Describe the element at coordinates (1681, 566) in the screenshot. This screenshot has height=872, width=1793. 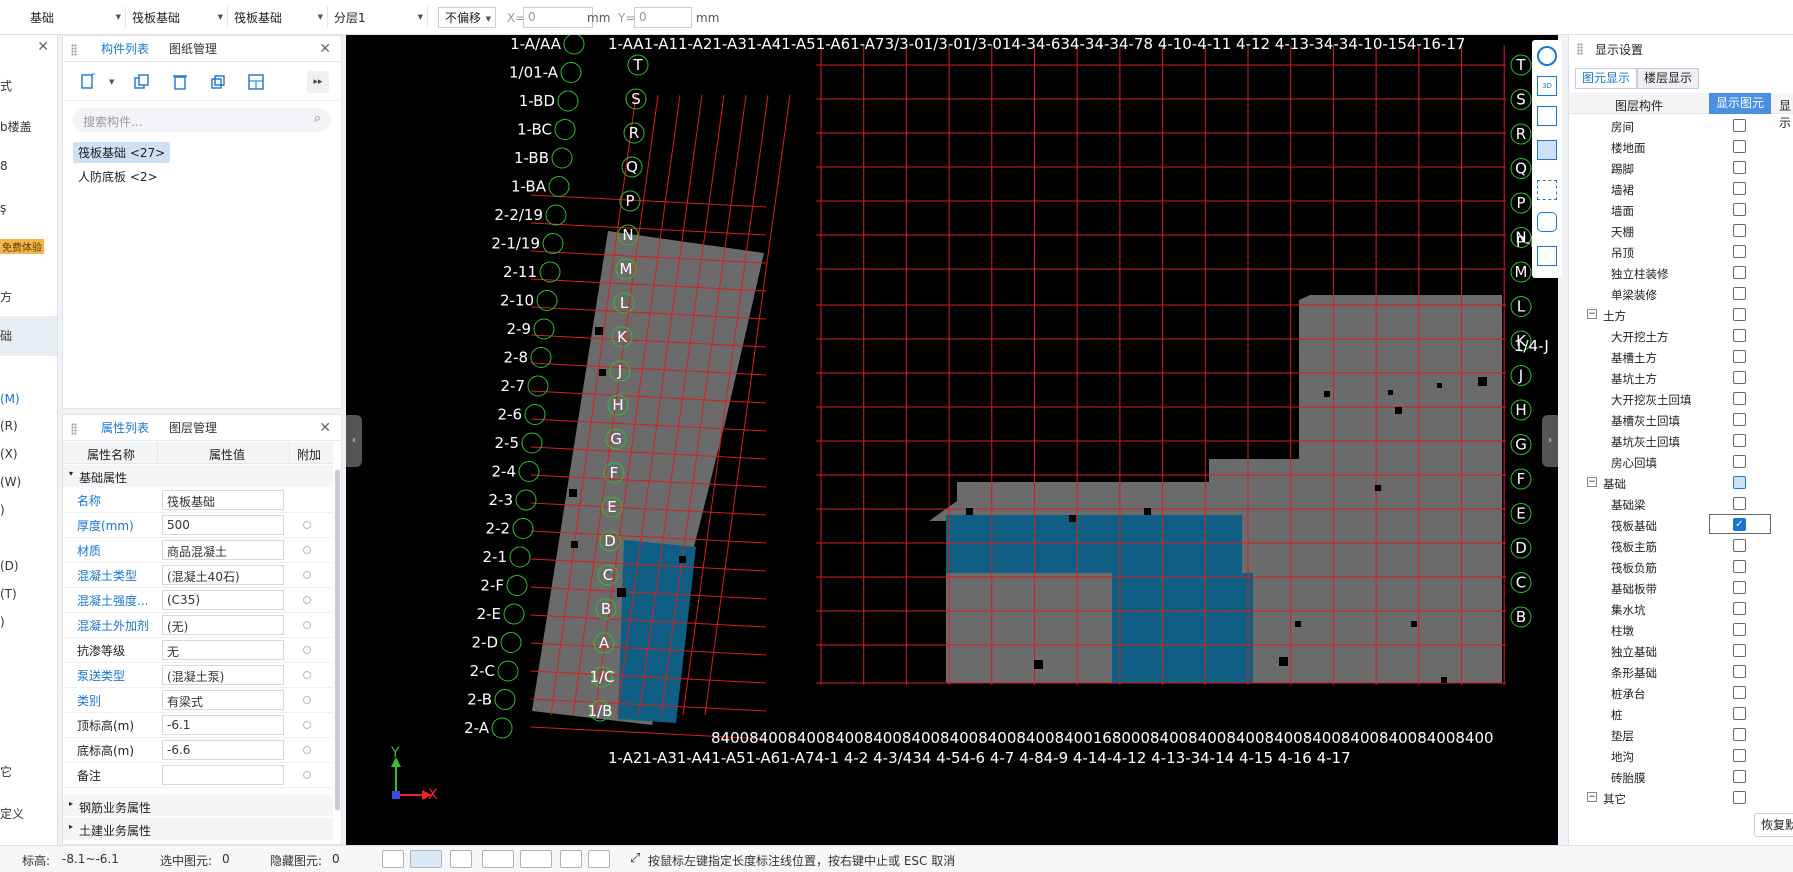
I see `tree-row: 筏板负筋` at that location.